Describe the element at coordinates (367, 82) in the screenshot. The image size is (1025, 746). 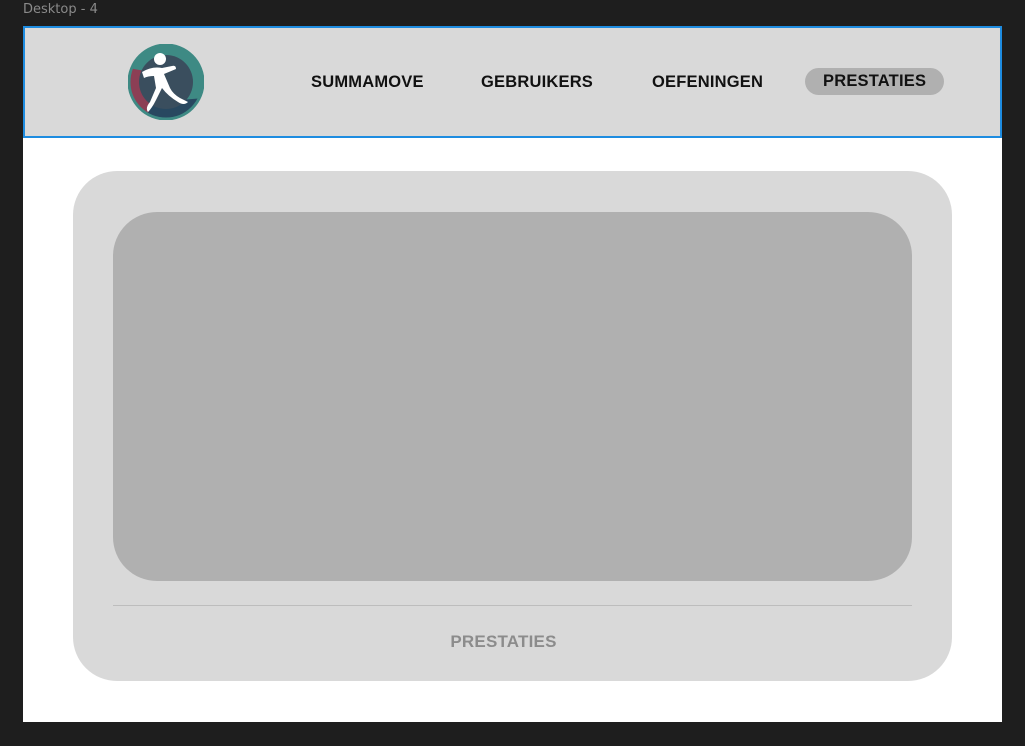
I see `nav-item-summamove: SUMMAMOVE` at that location.